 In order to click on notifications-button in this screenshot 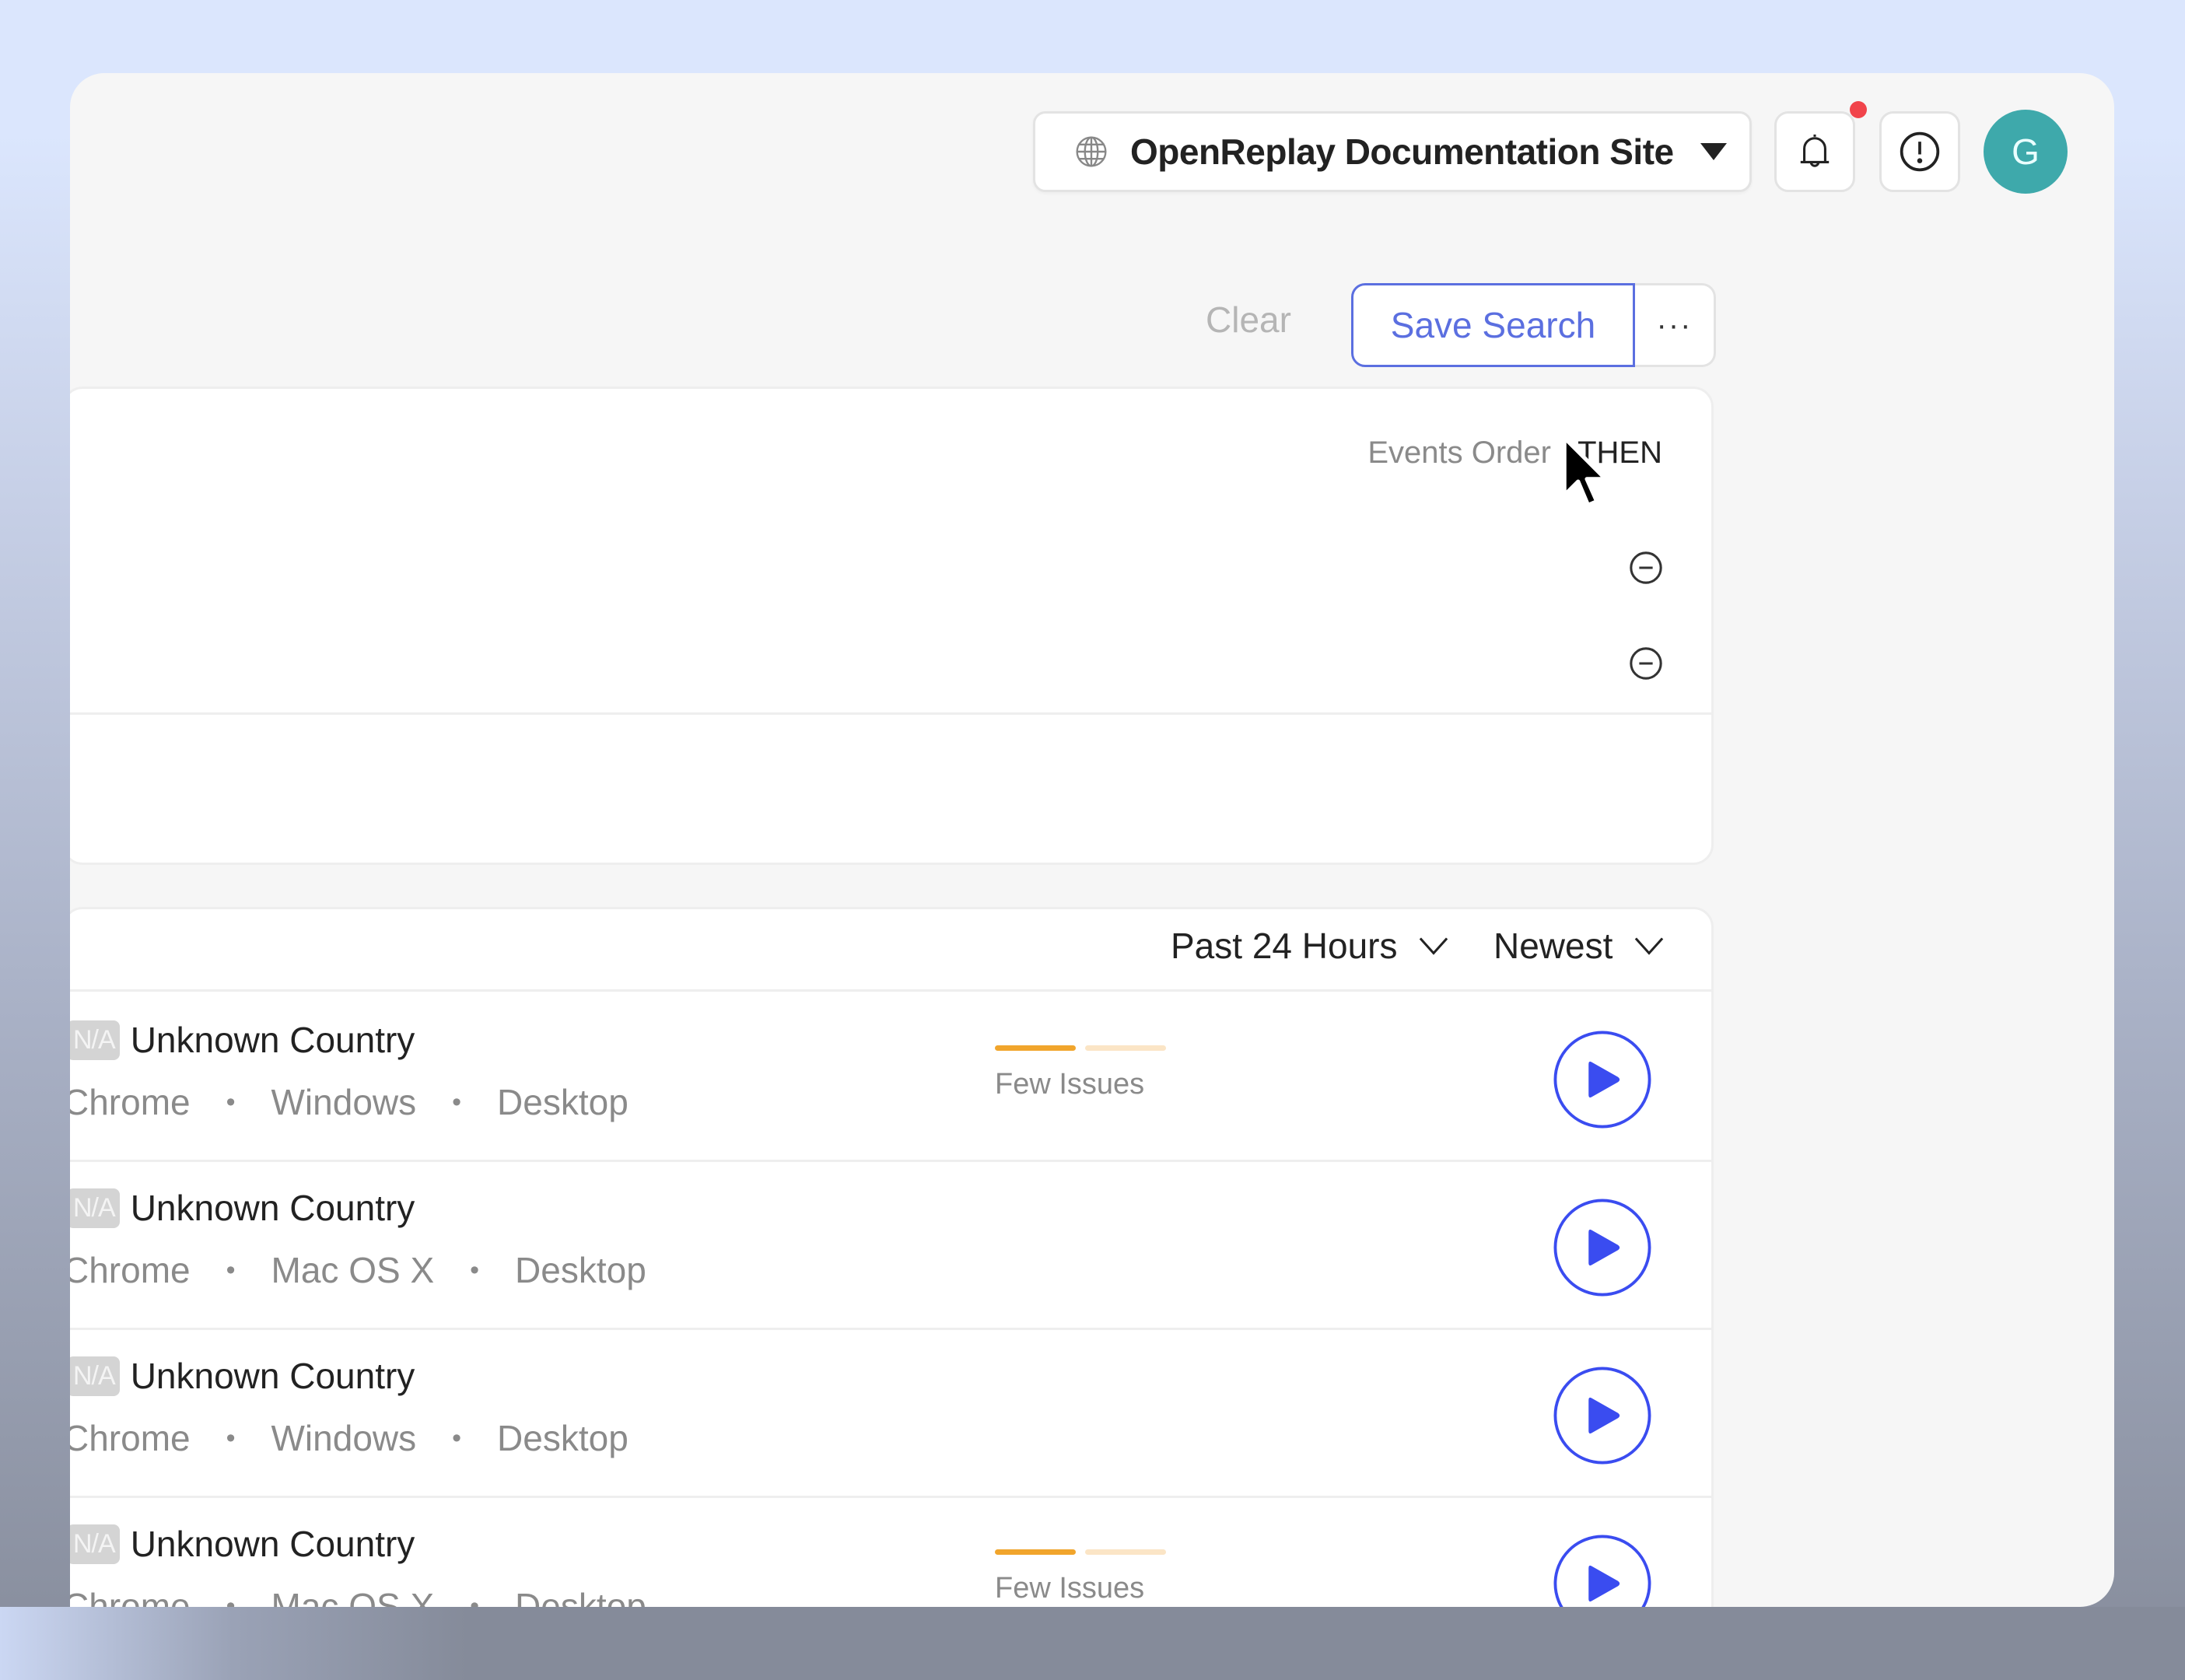, I will do `click(1815, 152)`.